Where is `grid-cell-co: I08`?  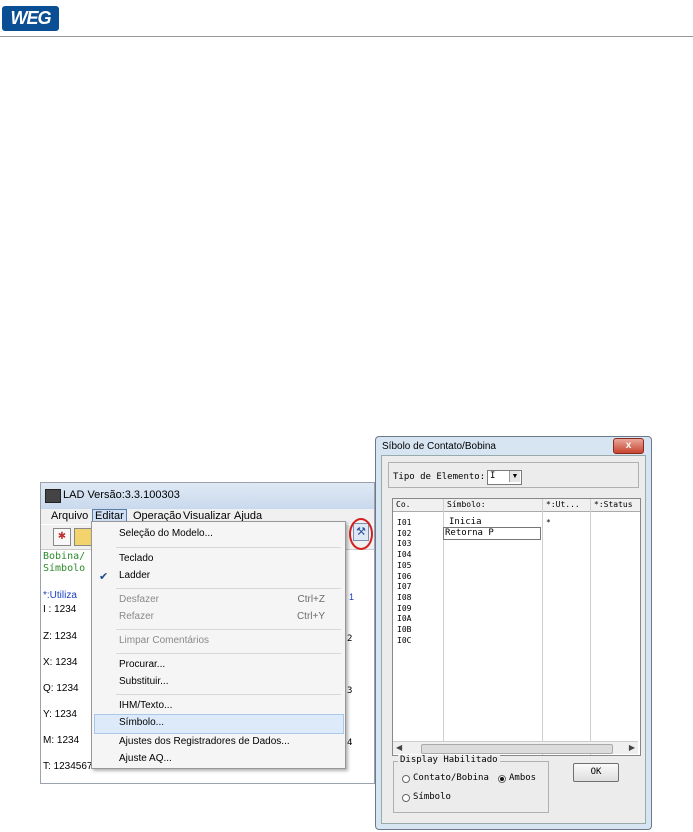
grid-cell-co: I08 is located at coordinates (404, 597).